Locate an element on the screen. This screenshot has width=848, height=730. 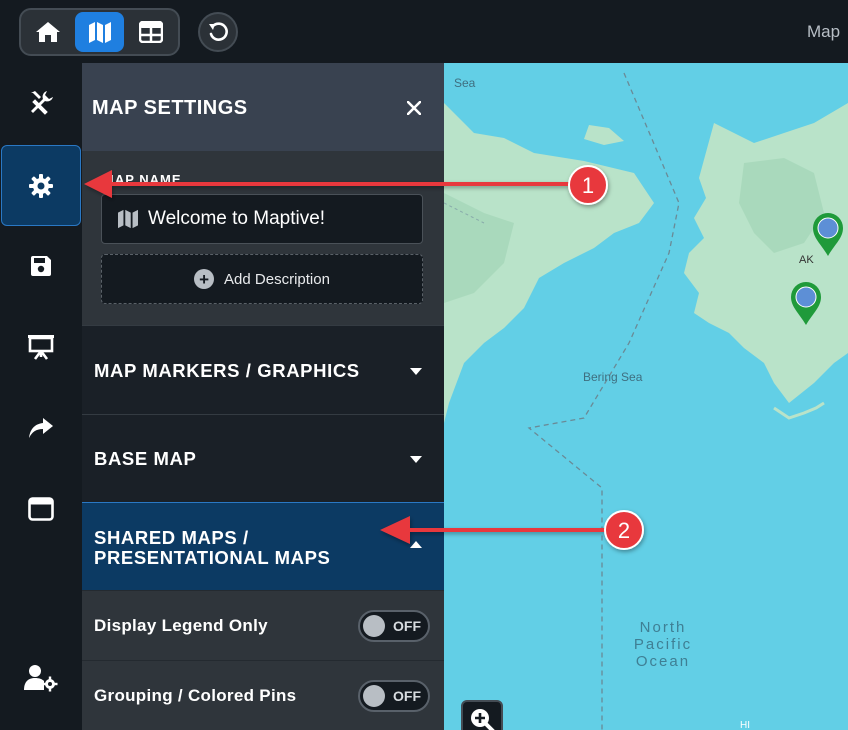
rail-window is located at coordinates (41, 509).